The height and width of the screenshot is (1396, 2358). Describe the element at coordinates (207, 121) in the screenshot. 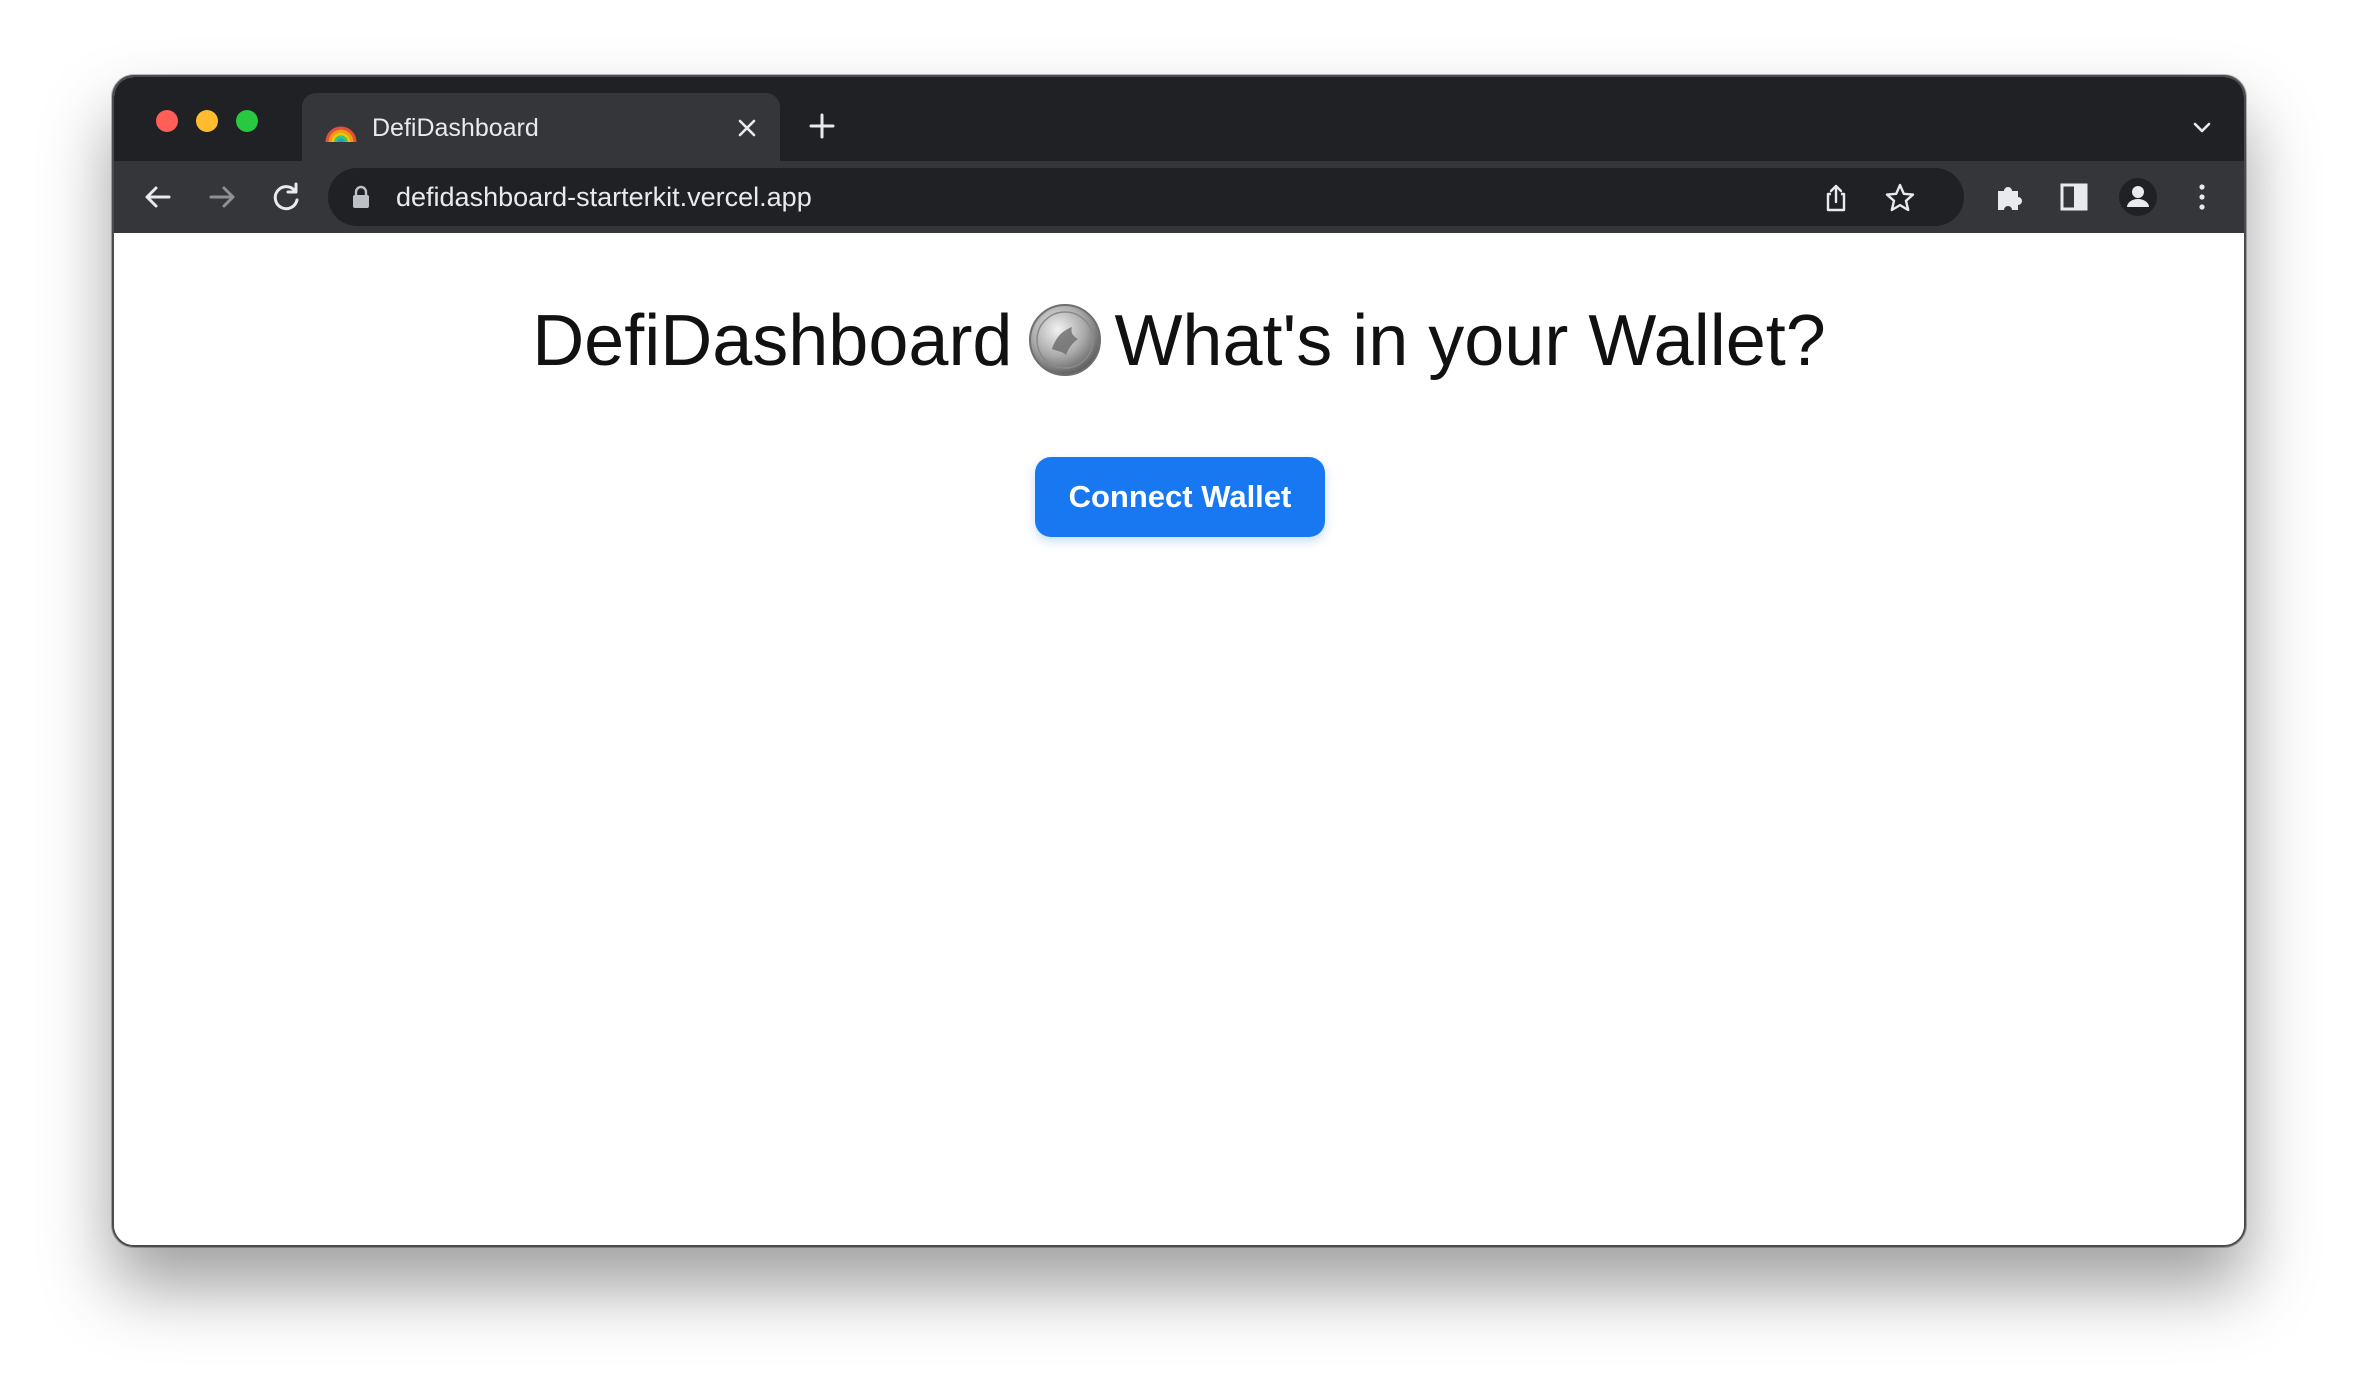

I see `window-minimize-button` at that location.